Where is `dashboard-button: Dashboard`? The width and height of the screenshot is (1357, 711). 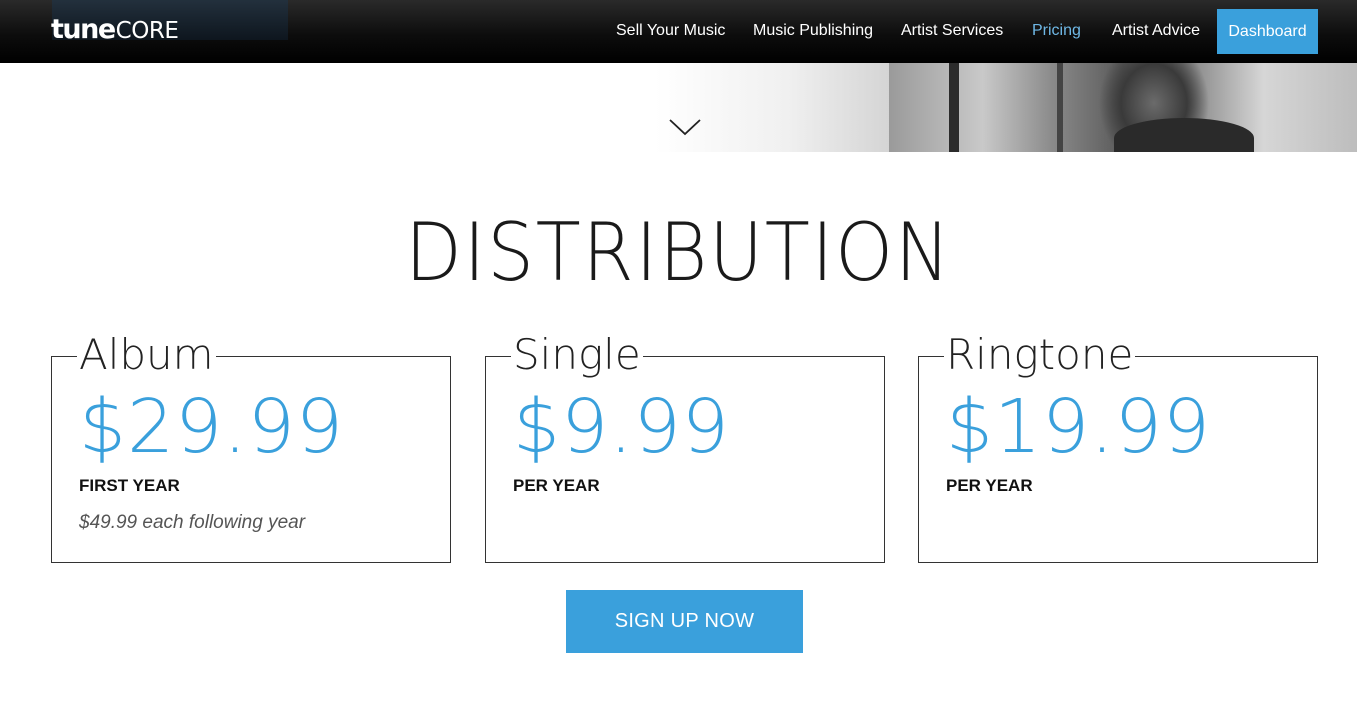 dashboard-button: Dashboard is located at coordinates (1267, 31).